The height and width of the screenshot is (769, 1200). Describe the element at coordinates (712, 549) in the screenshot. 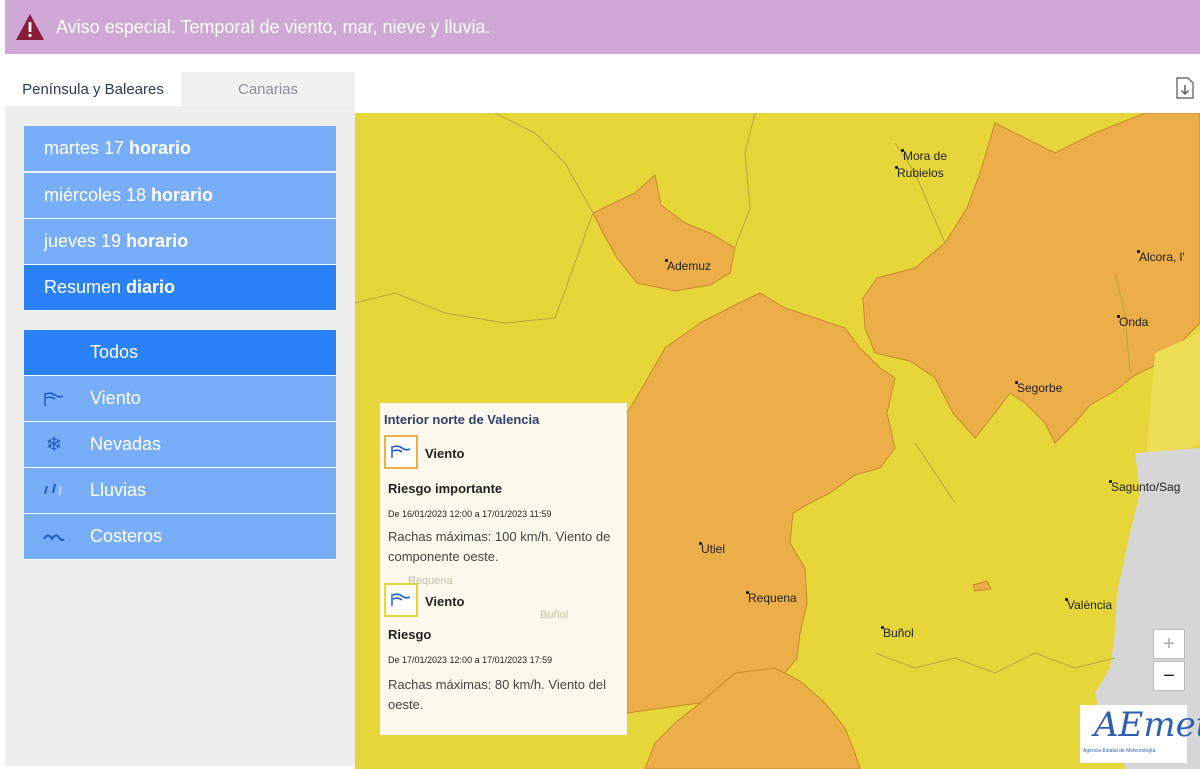

I see `city-label: Utiel` at that location.